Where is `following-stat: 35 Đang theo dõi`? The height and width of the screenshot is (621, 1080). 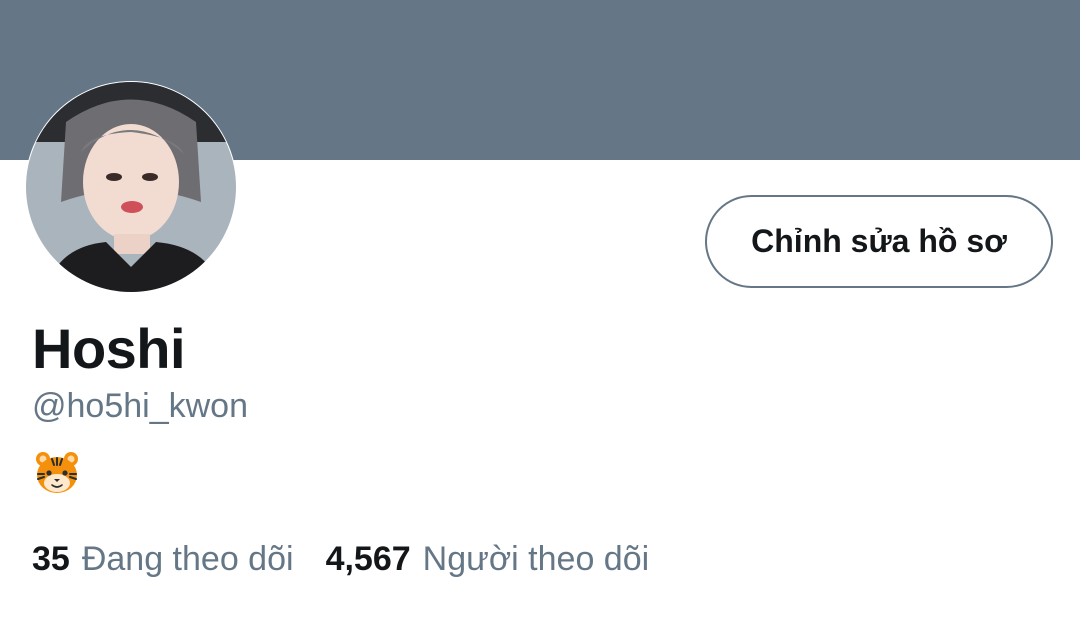 following-stat: 35 Đang theo dõi is located at coordinates (163, 559).